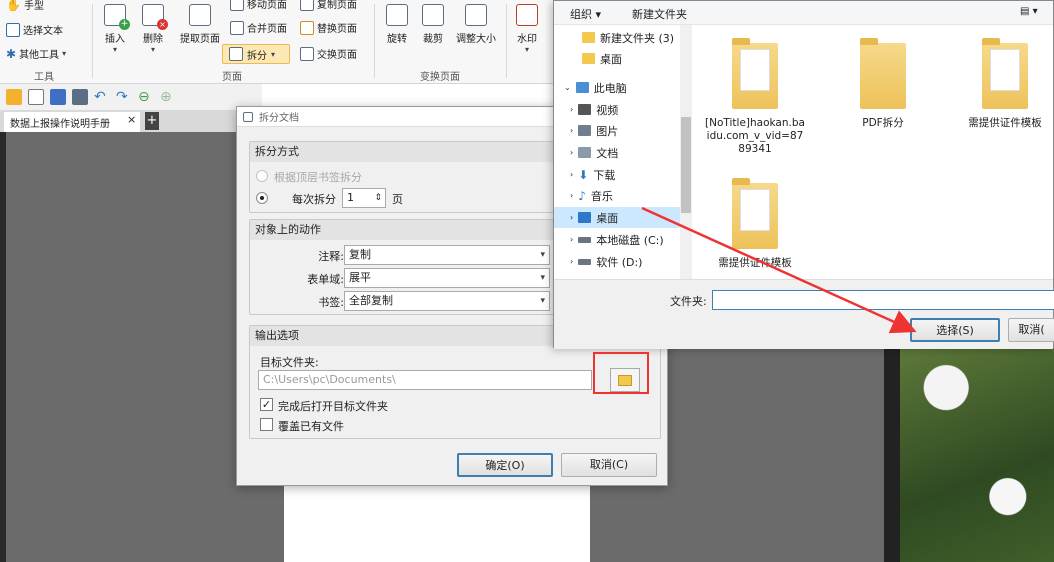 The image size is (1054, 562). I want to click on extract-page-button: 提取页面, so click(200, 24).